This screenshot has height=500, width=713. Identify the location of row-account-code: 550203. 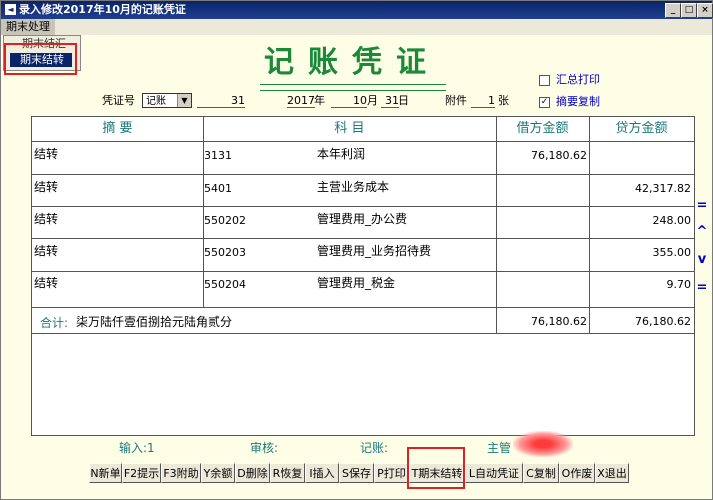
(225, 253).